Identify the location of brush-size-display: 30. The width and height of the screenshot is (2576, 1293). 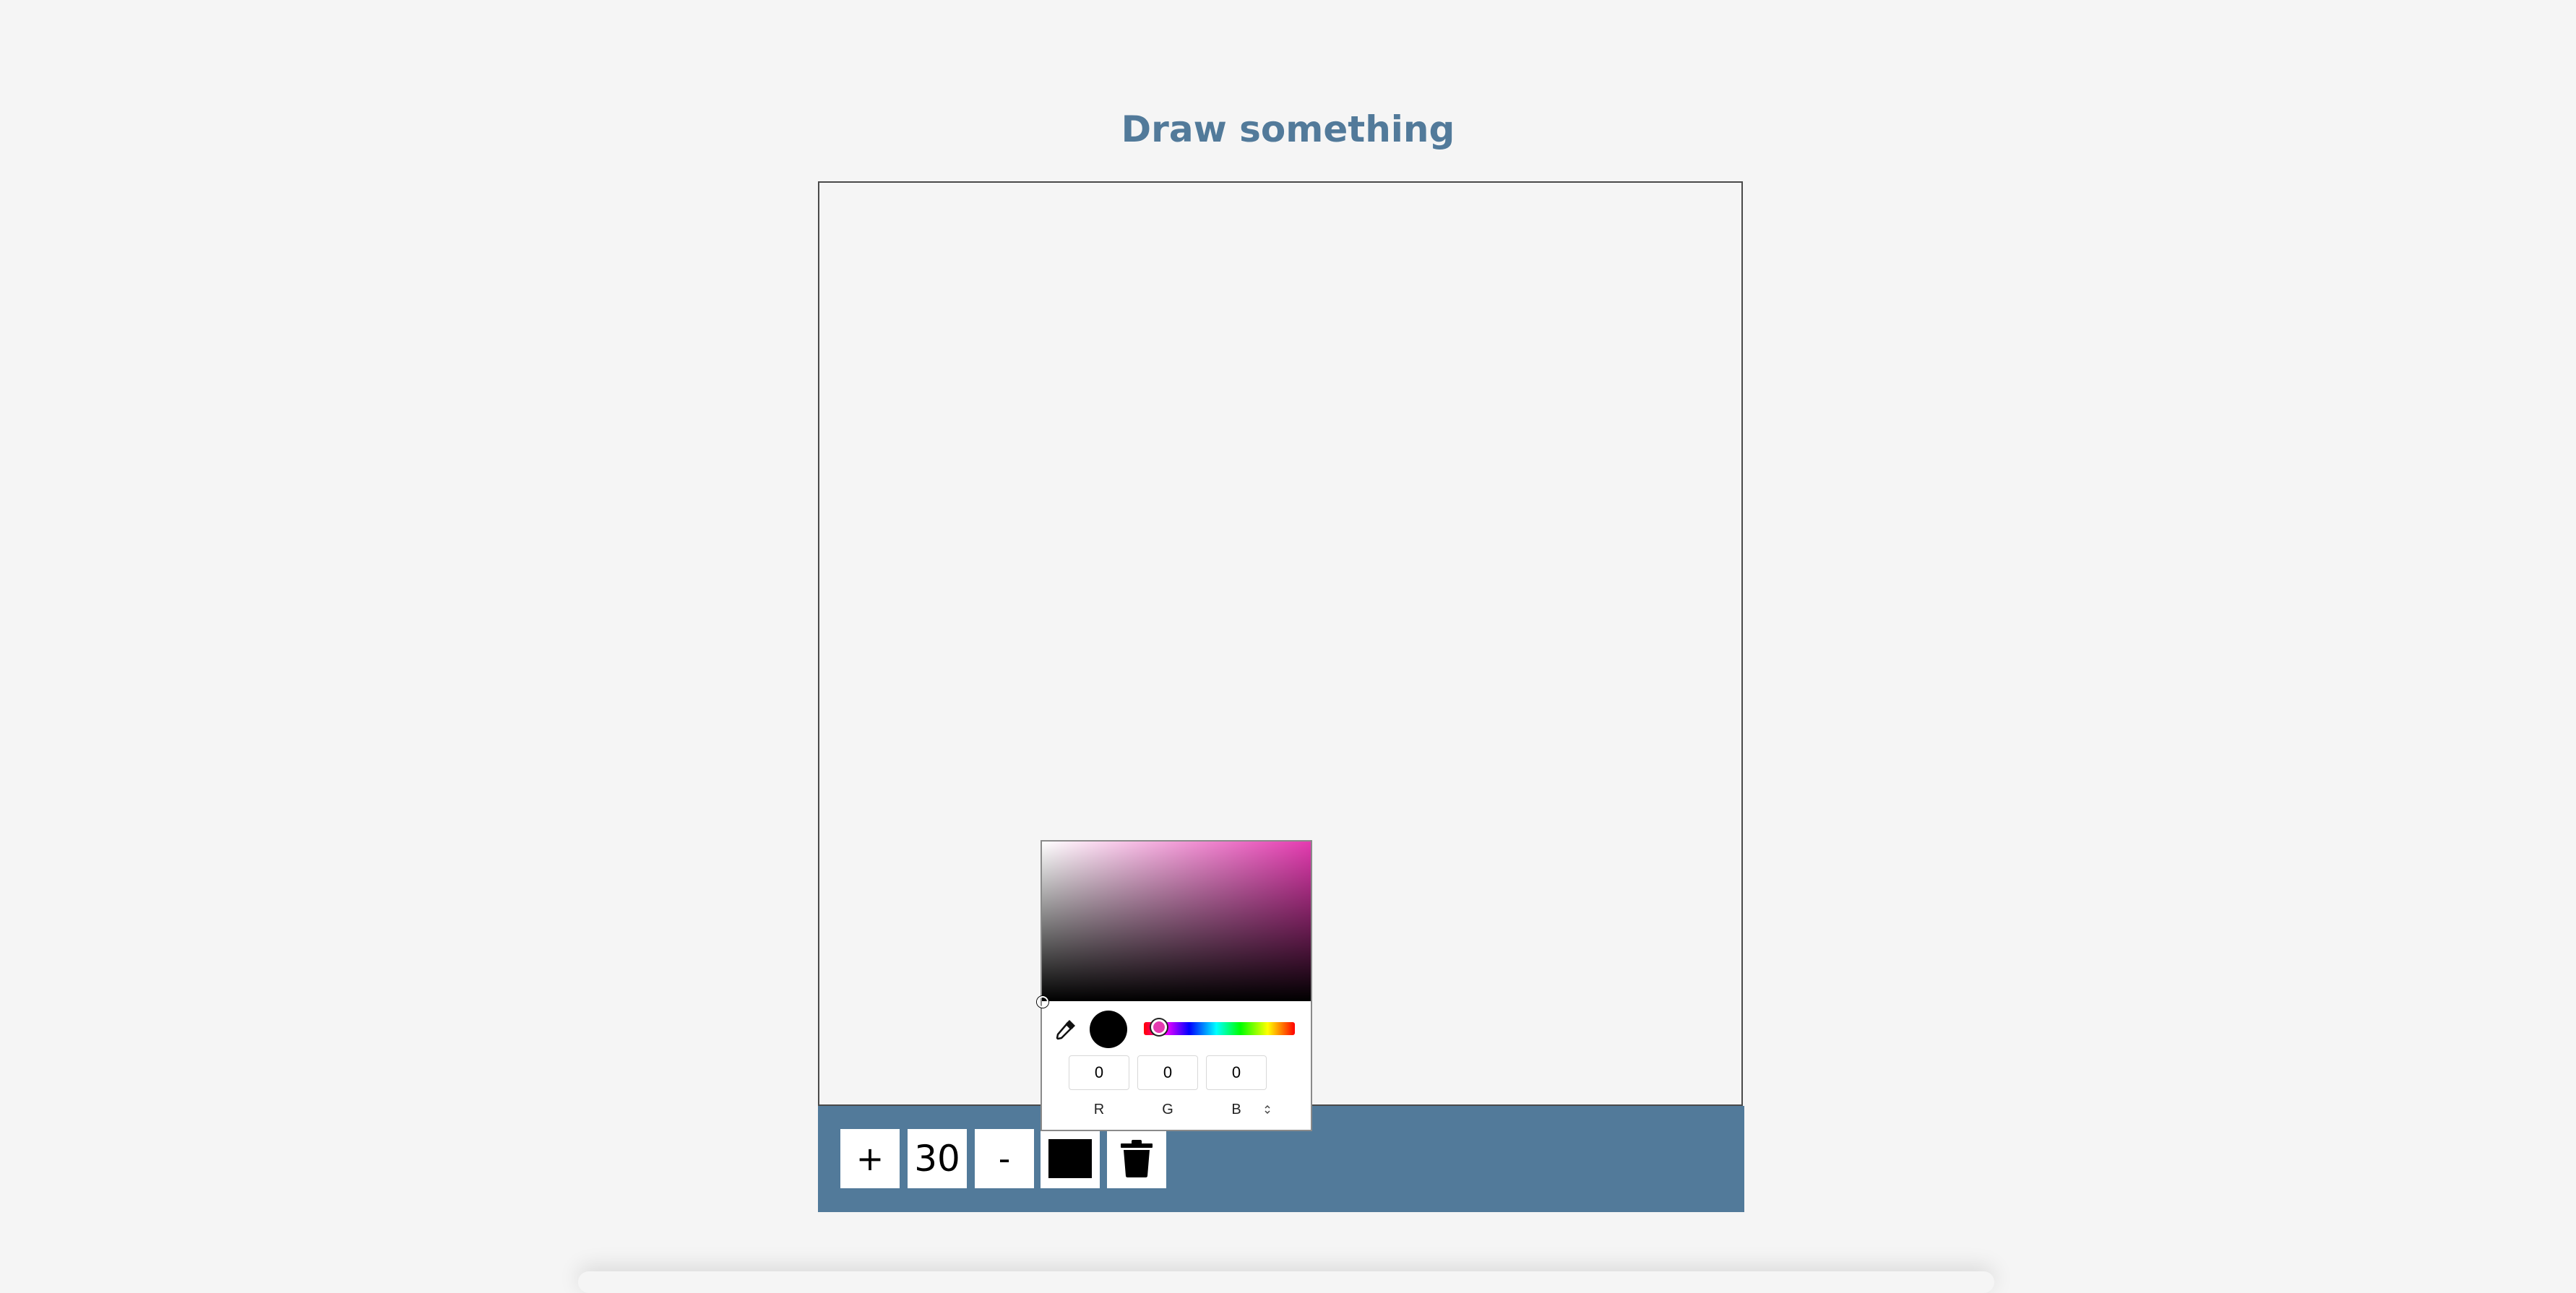
(937, 1158).